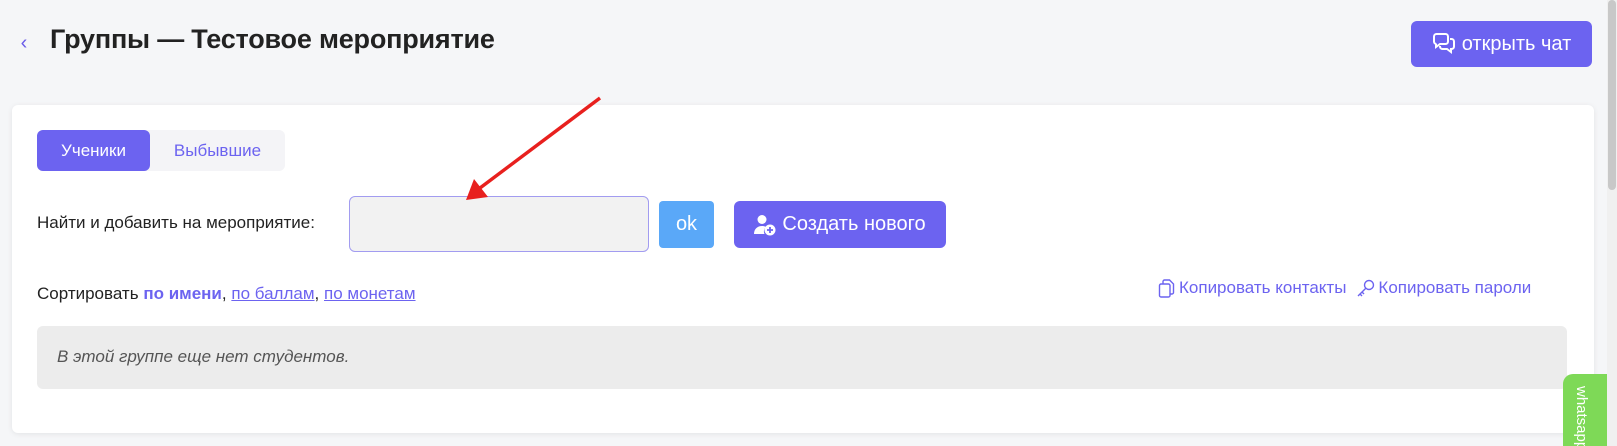 The width and height of the screenshot is (1617, 446). Describe the element at coordinates (1612, 223) in the screenshot. I see `scrollbar` at that location.